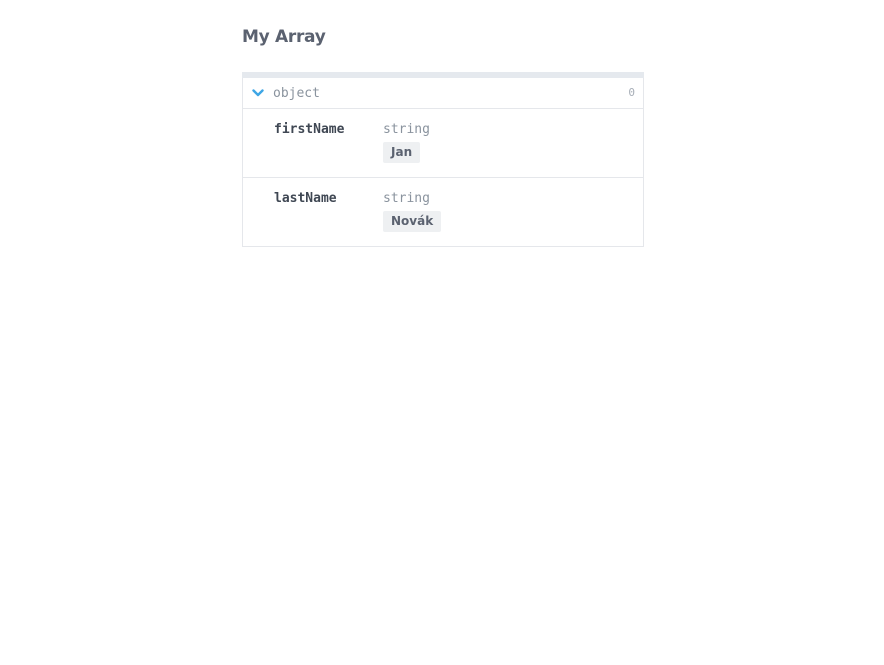 The image size is (884, 665). I want to click on page-title: My Array, so click(284, 37).